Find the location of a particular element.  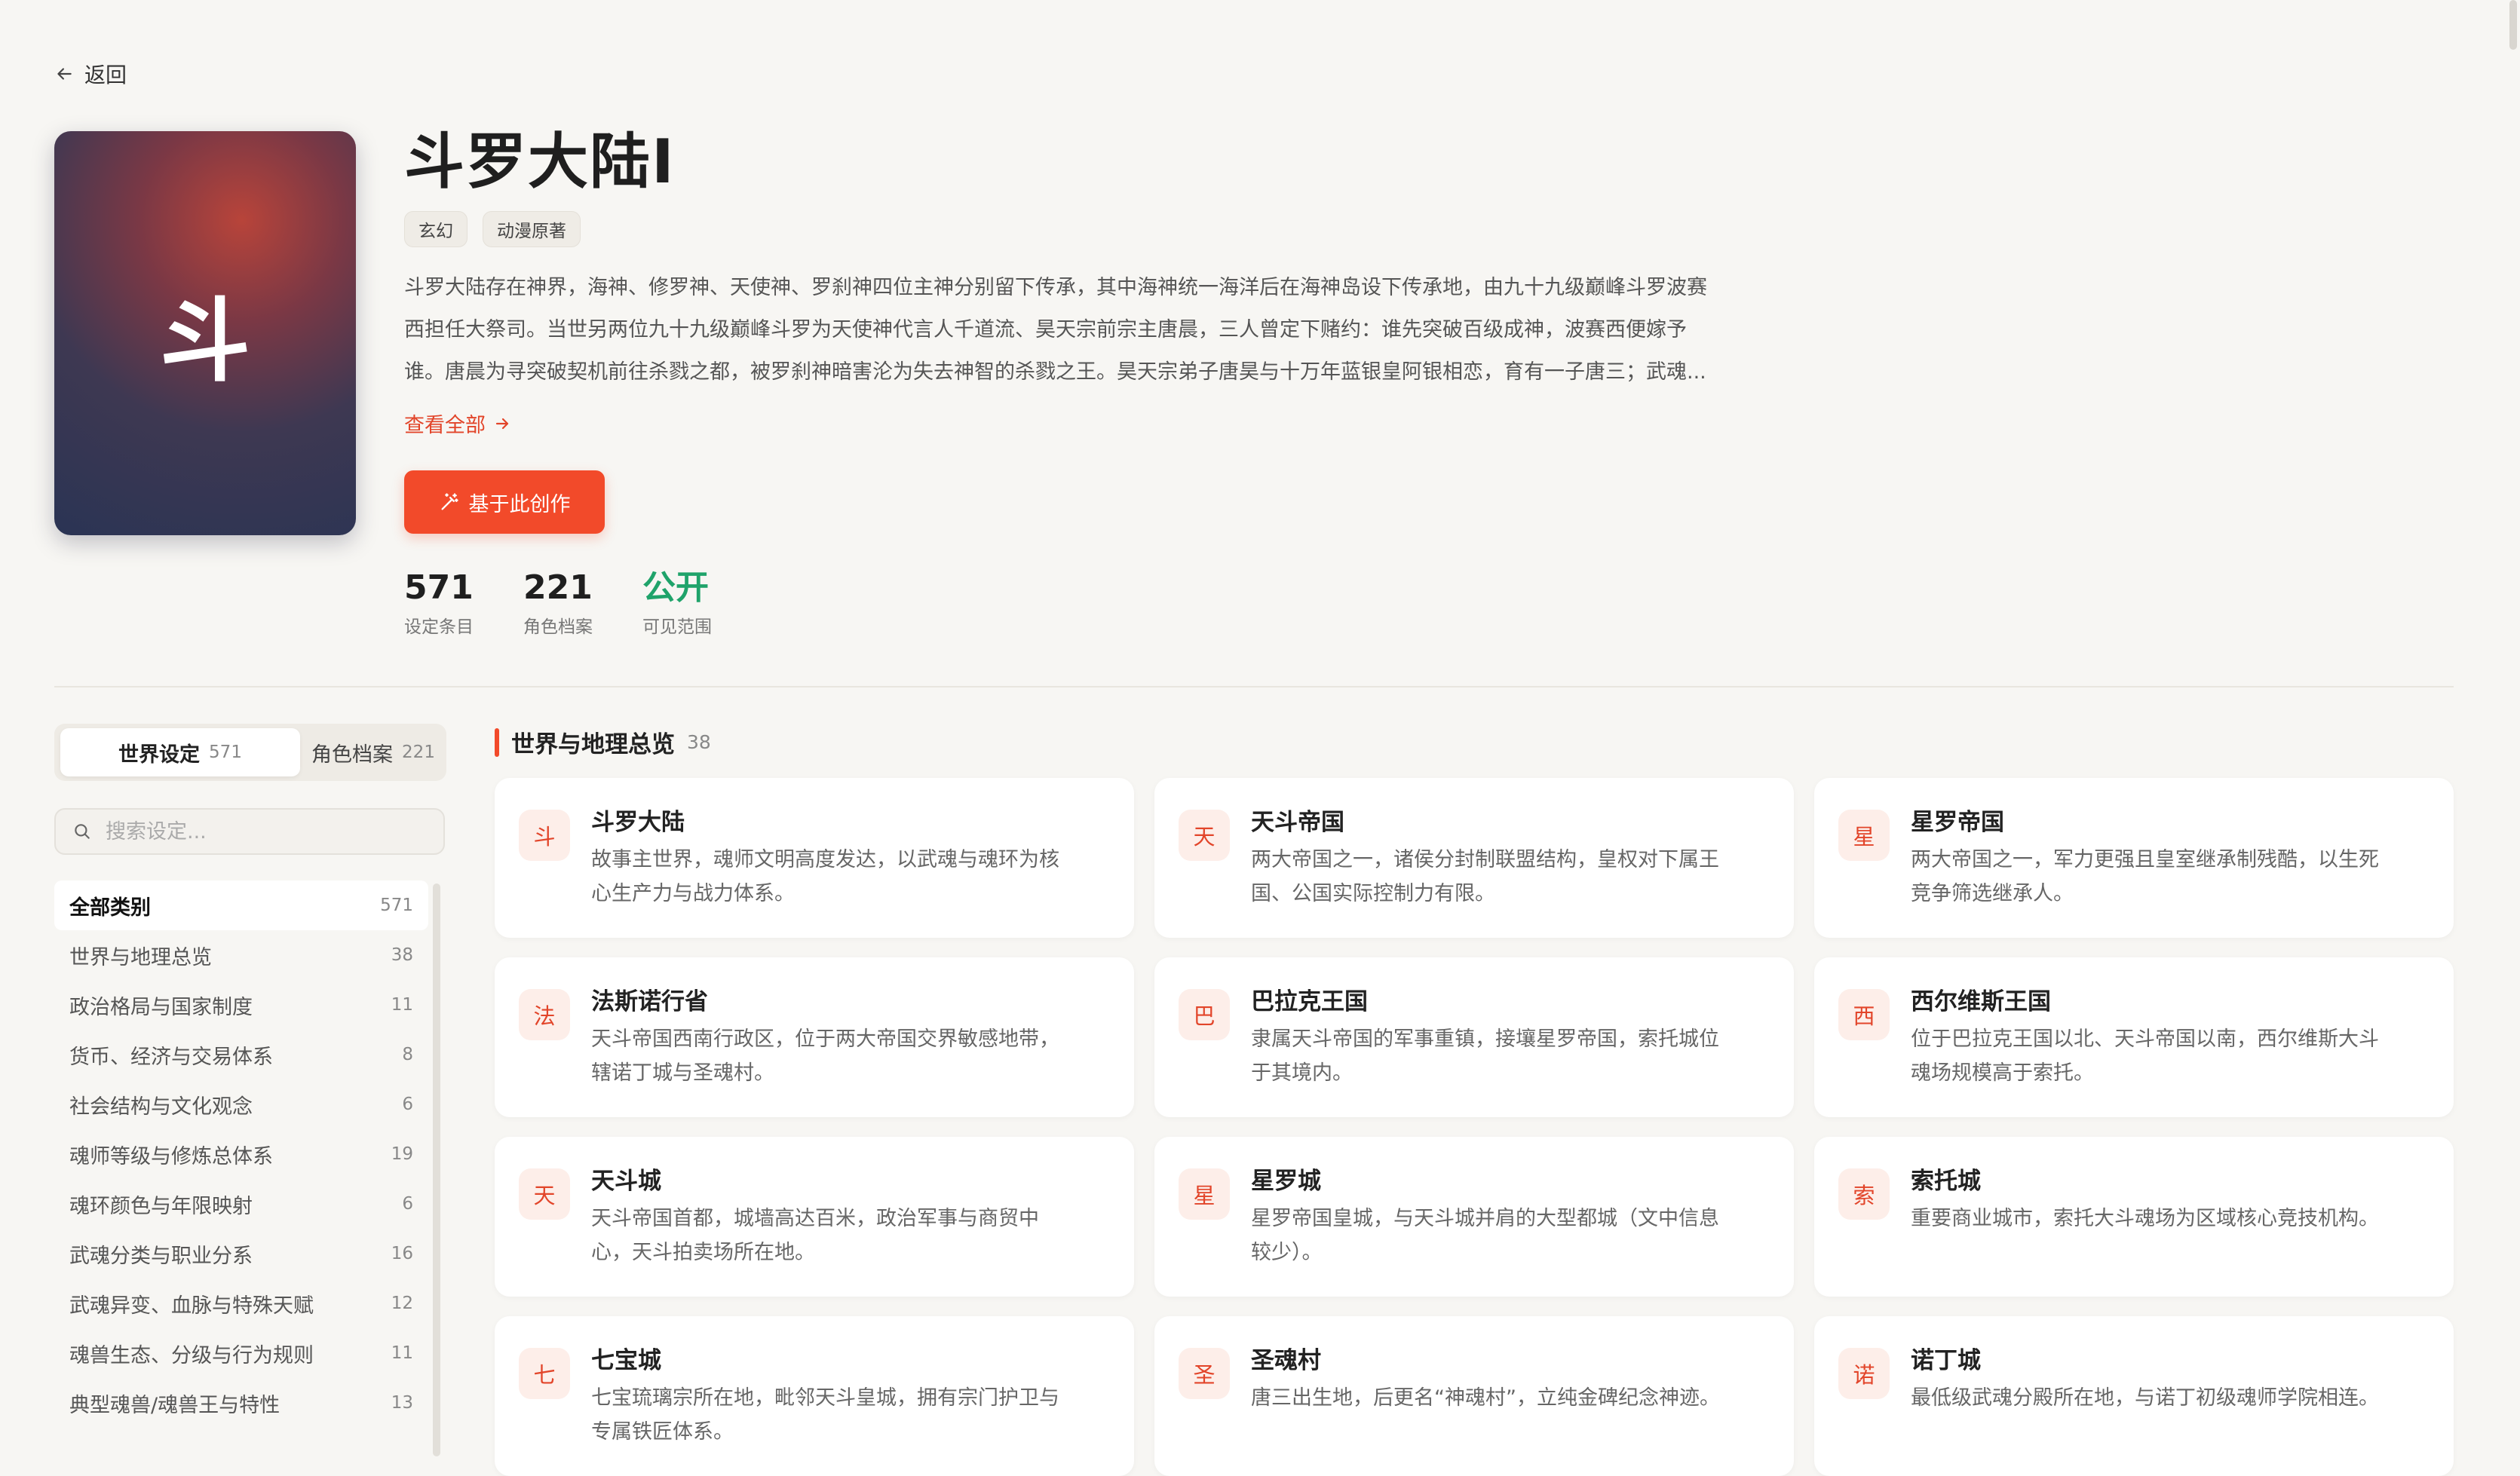

card-description: 两大帝国之一，军力更强且皇室继承制残酷，以生死竞争筛选继承人。 is located at coordinates (2145, 876).